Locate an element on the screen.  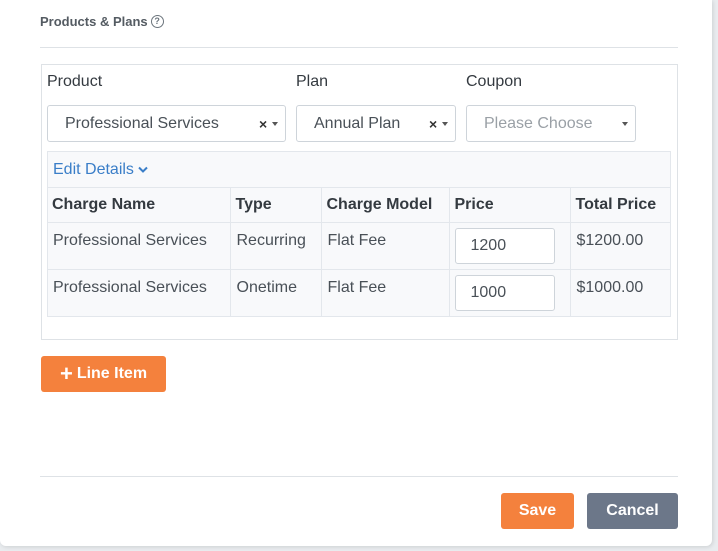
divider-top is located at coordinates (359, 47).